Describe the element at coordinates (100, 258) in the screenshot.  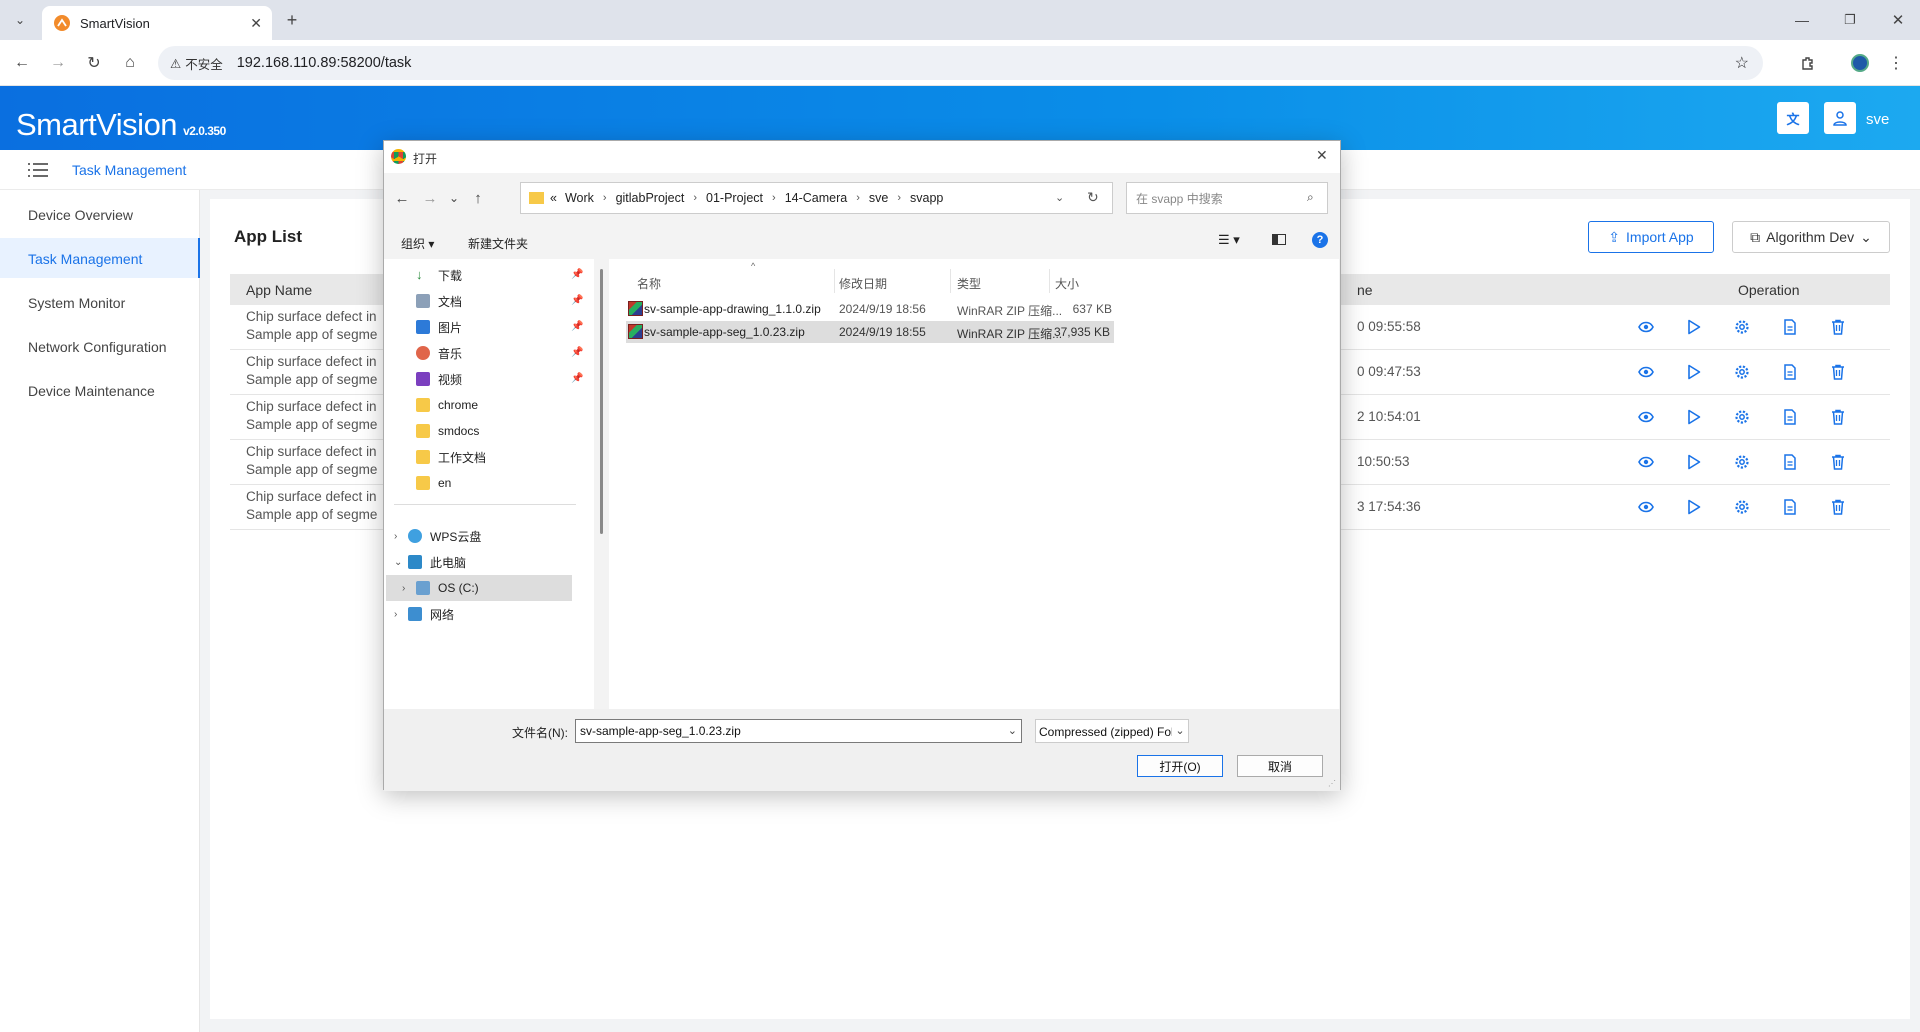
I see `sidebar-item-task-management: Task Management` at that location.